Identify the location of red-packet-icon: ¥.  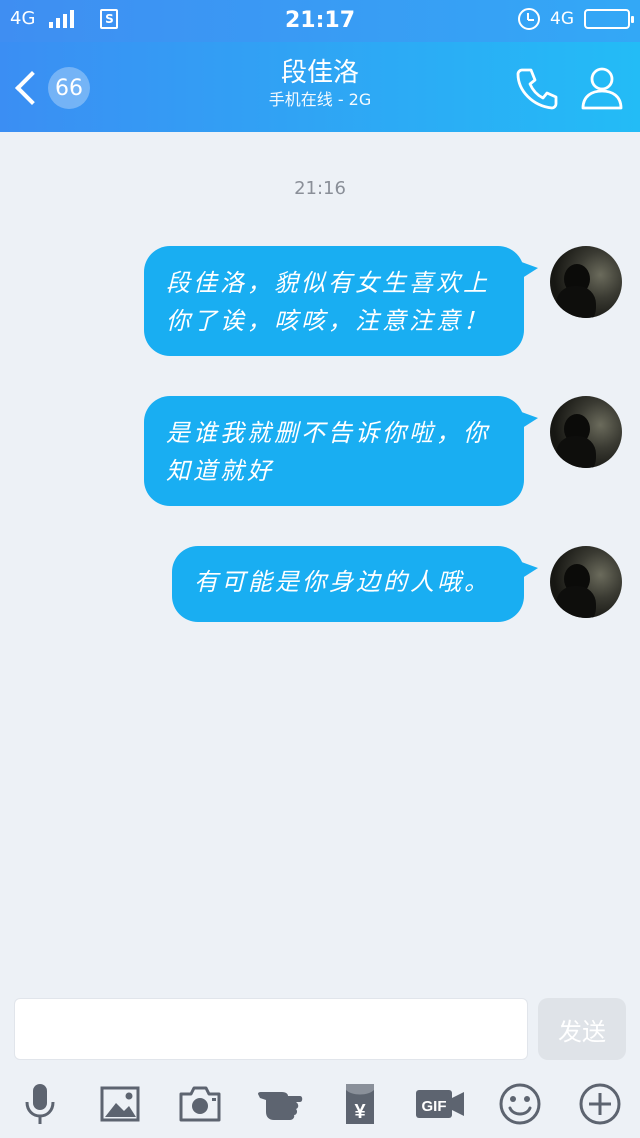
(360, 1104).